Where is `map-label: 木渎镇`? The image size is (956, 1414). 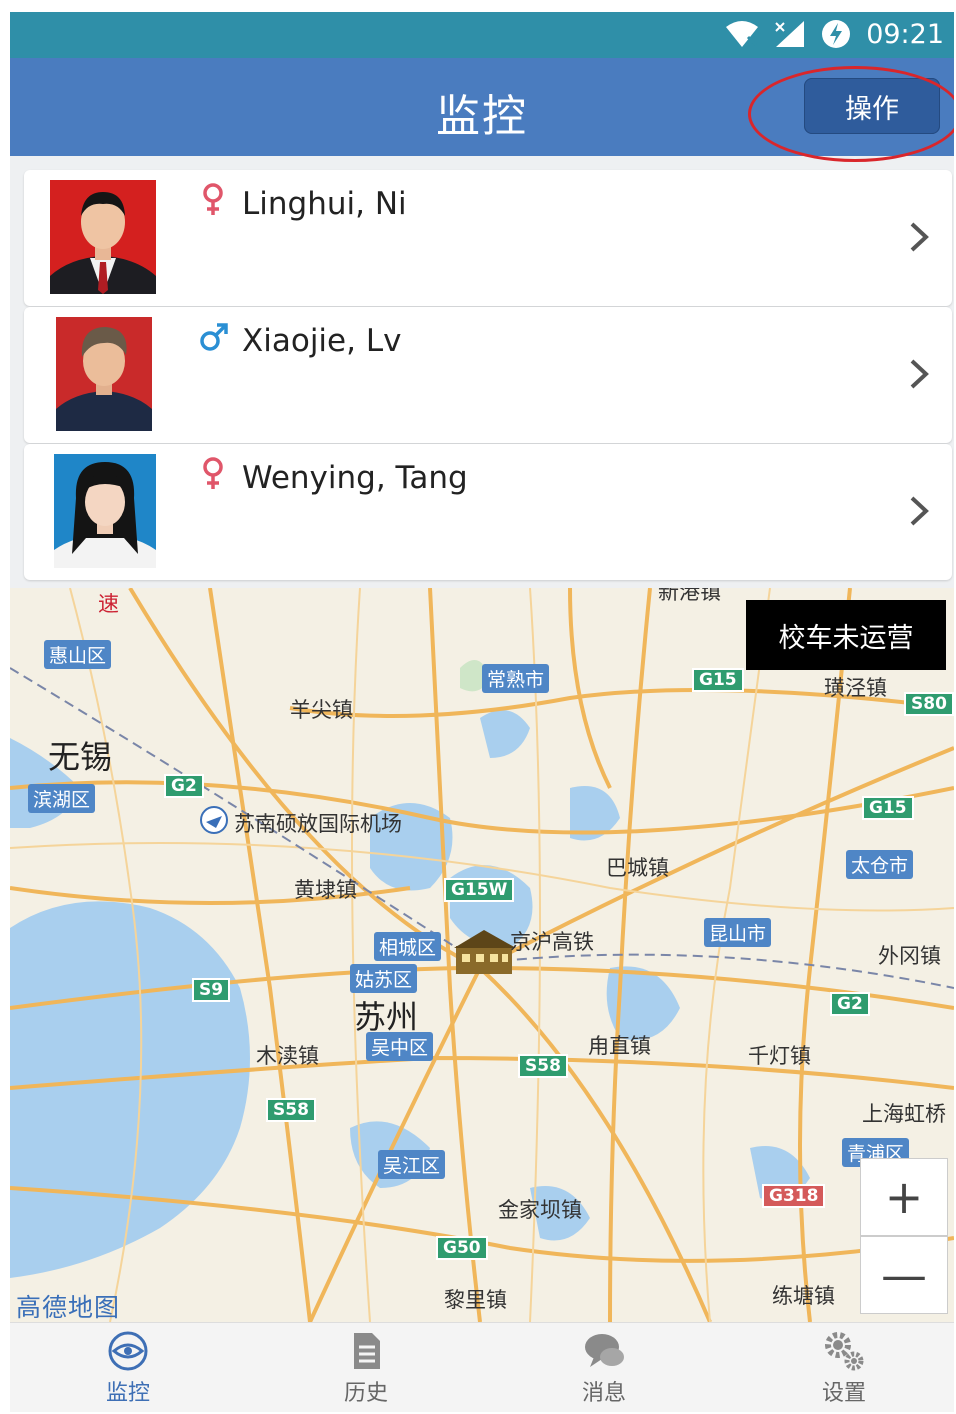
map-label: 木渎镇 is located at coordinates (287, 1056).